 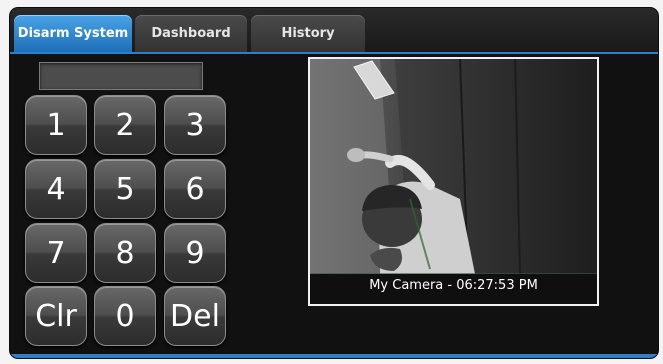 I want to click on bottom-accent-line, so click(x=334, y=356).